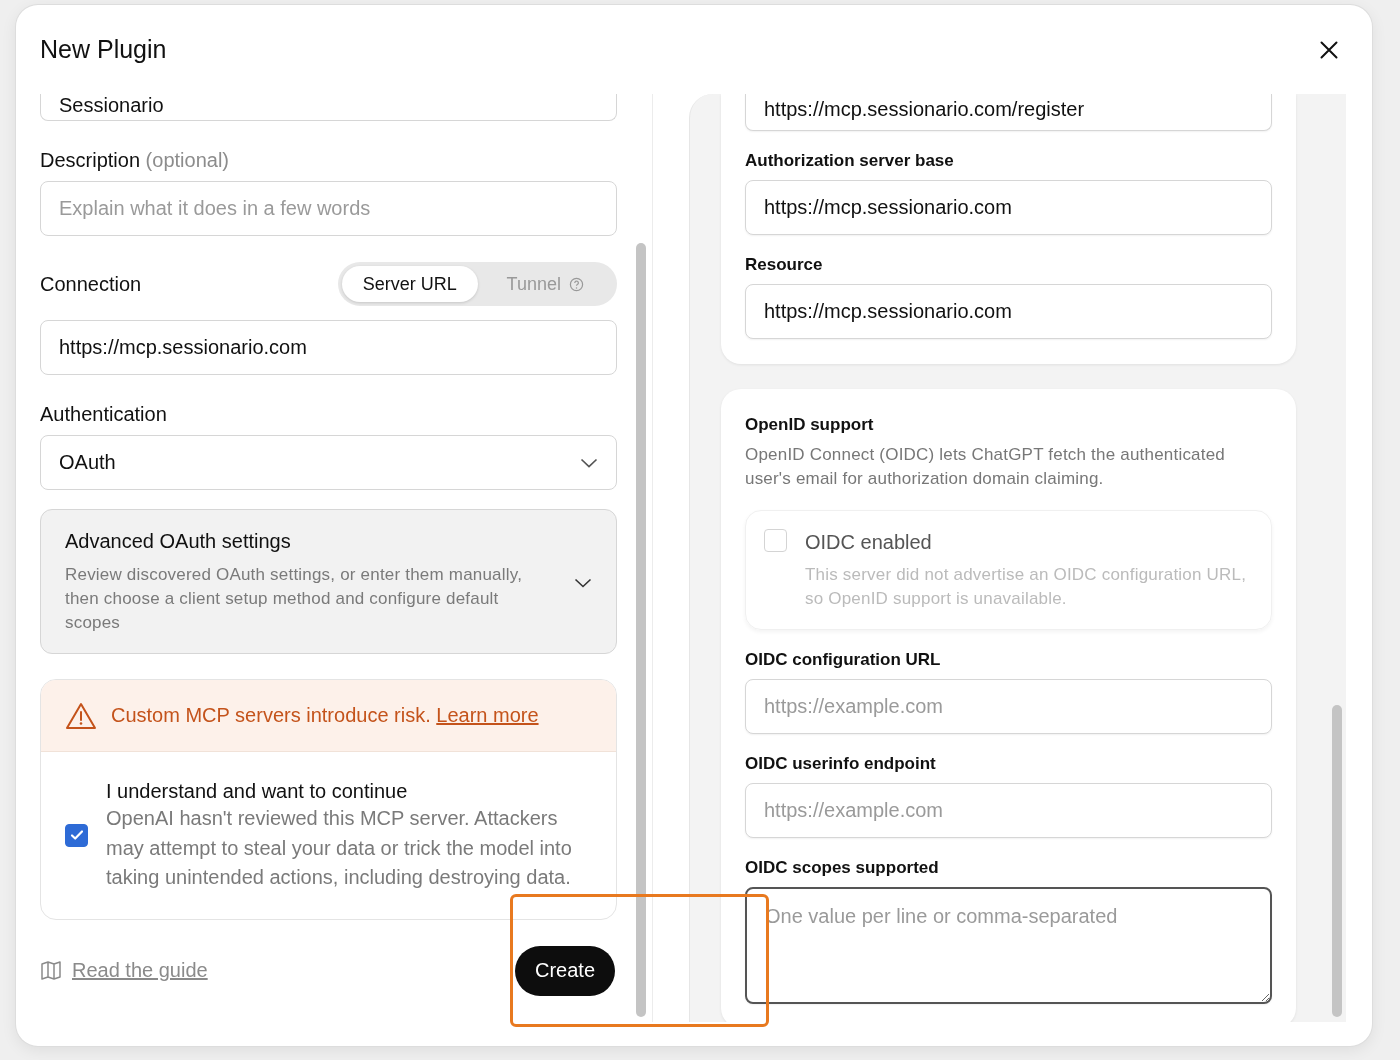 This screenshot has height=1060, width=1400. Describe the element at coordinates (257, 791) in the screenshot. I see `consent-title: I understand and want to continue` at that location.